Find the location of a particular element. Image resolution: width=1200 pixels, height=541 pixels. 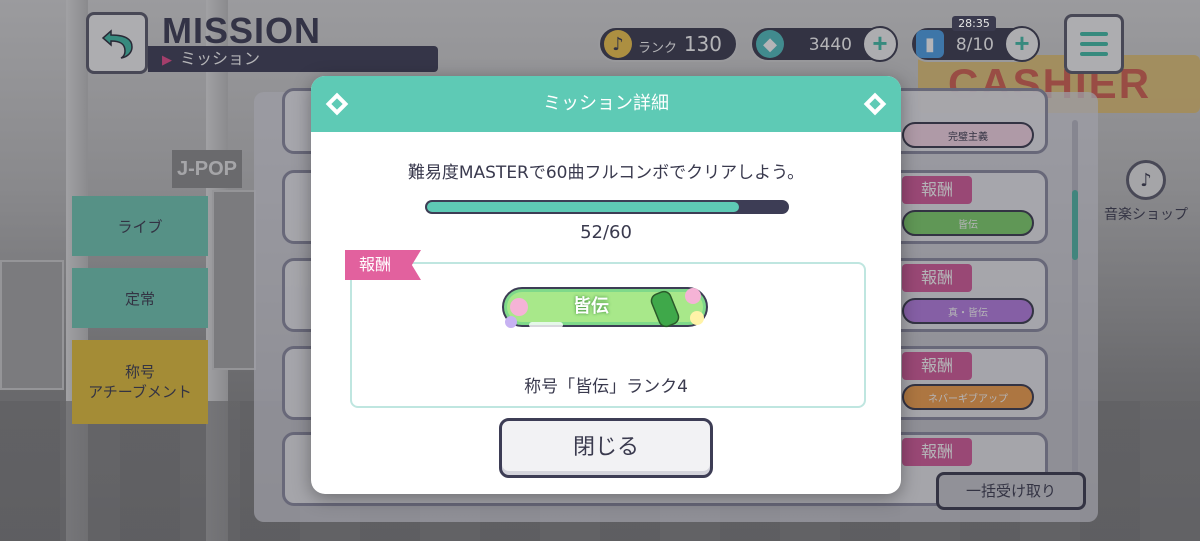

reward-name: 称号「皆伝」ランク4 is located at coordinates (606, 387).